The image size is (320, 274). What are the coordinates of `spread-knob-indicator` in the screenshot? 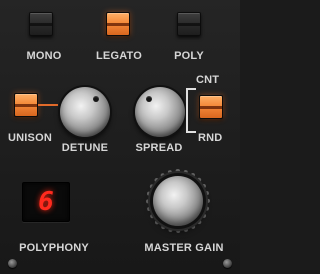 It's located at (149, 99).